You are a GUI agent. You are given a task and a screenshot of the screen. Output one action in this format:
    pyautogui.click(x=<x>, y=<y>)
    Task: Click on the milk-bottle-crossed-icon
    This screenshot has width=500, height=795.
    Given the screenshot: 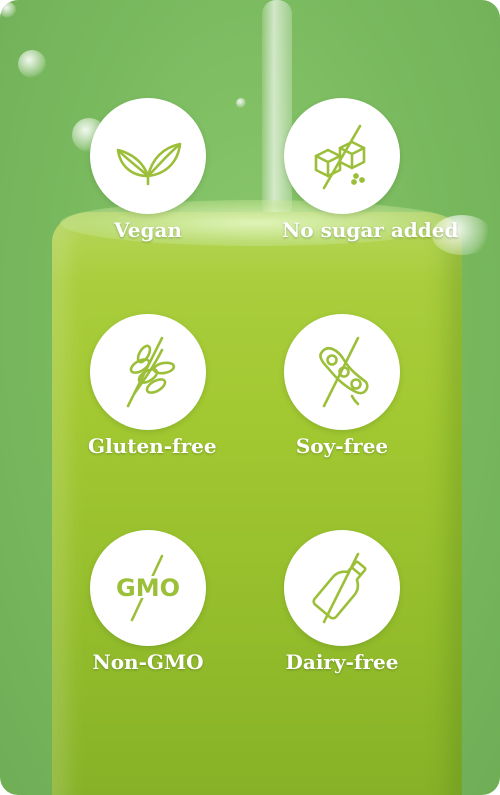 What is the action you would take?
    pyautogui.click(x=339, y=588)
    